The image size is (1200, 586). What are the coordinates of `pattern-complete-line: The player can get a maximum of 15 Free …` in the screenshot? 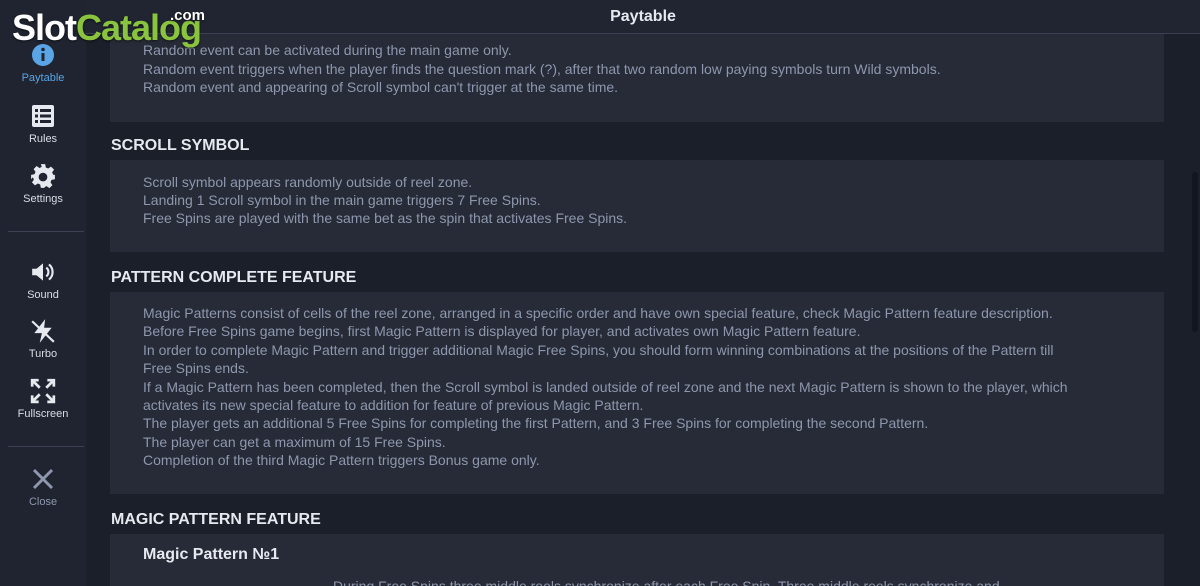 It's located at (294, 442).